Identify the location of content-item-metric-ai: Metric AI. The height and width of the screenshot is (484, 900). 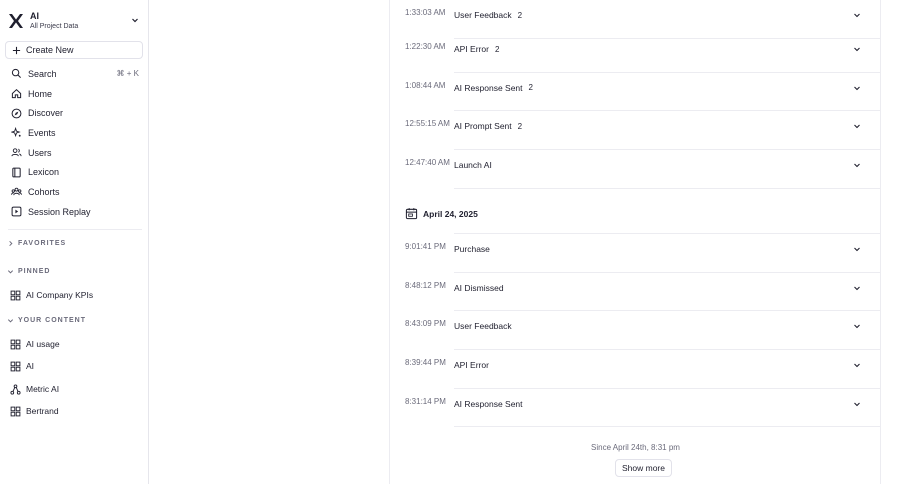
(34, 389).